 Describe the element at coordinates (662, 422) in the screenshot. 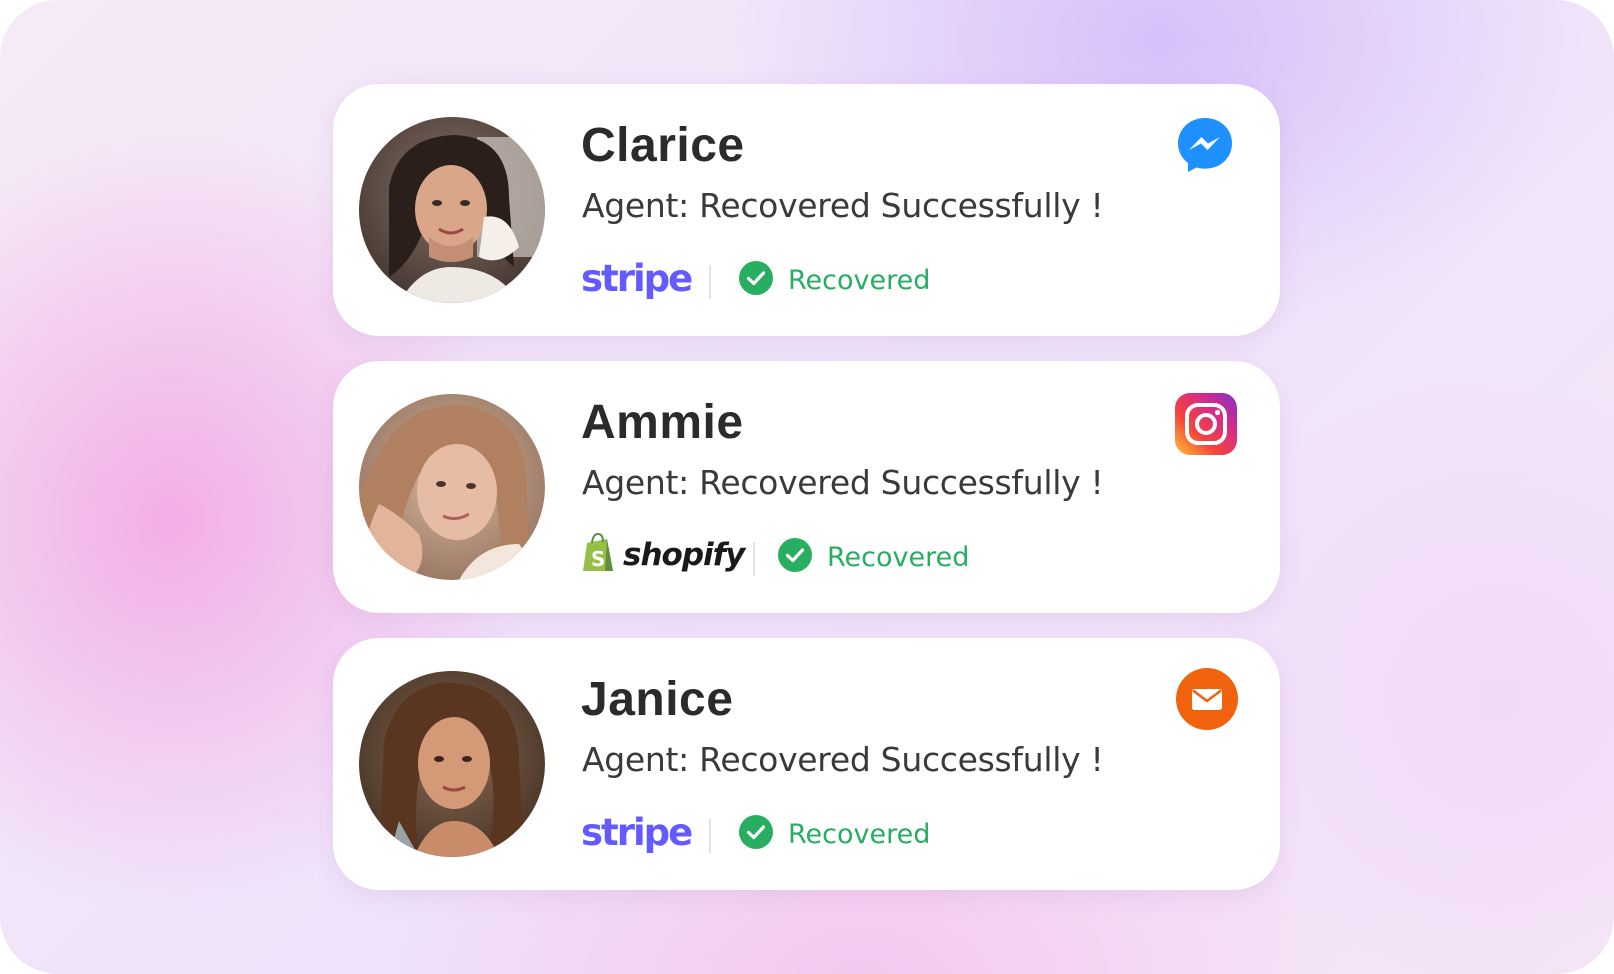

I see `customer-name: Ammie` at that location.